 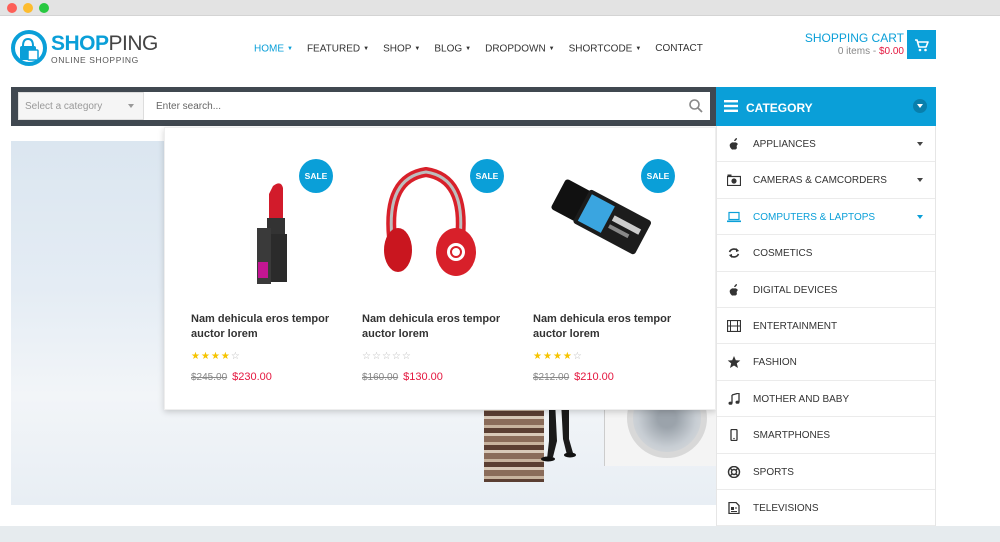 I want to click on category-item-cameras-camcorders: CAMERAS & CAMCORDERS, so click(x=826, y=180).